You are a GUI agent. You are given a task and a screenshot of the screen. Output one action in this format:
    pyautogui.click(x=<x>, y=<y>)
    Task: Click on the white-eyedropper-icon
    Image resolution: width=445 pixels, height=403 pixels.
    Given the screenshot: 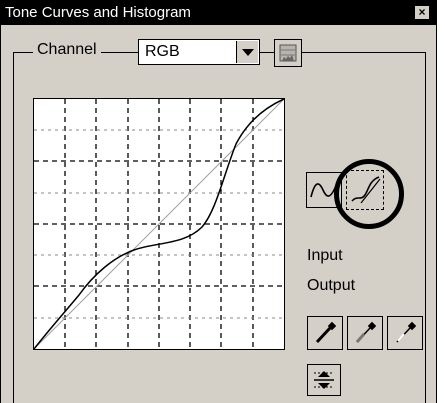 What is the action you would take?
    pyautogui.click(x=406, y=332)
    